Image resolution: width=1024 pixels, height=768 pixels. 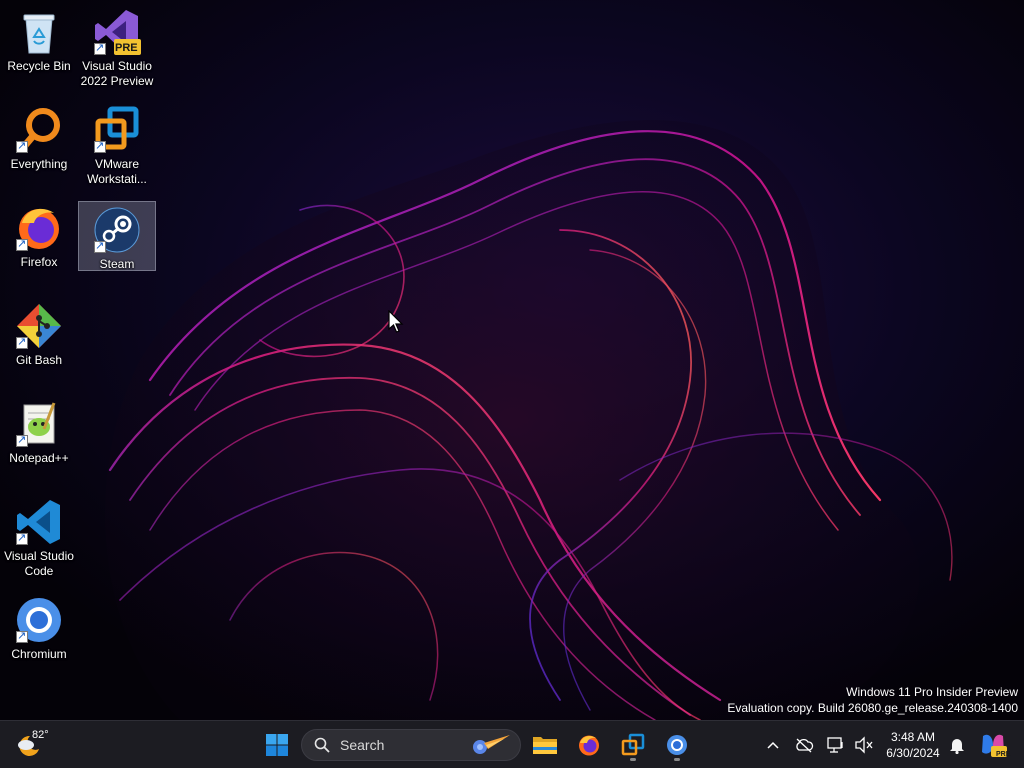 What do you see at coordinates (39, 458) in the screenshot?
I see `desktop-icon-label: Notepad++` at bounding box center [39, 458].